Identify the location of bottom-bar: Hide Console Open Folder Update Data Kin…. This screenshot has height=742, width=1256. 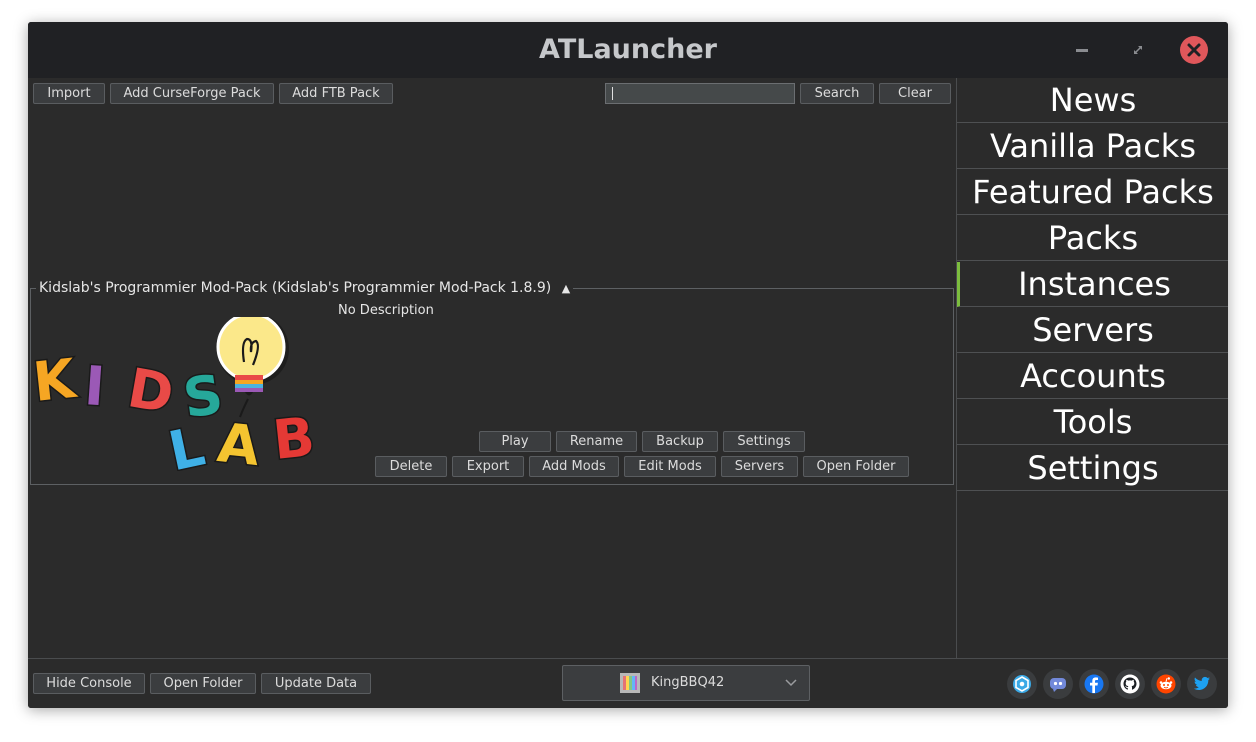
(628, 683).